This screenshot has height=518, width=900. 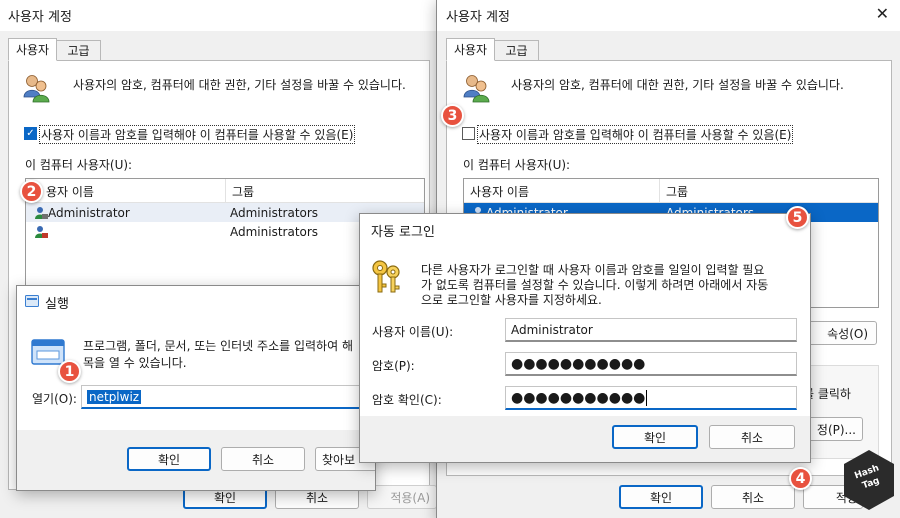 I want to click on confirm-password-input: ●●●●●●●●●●●, so click(x=651, y=398).